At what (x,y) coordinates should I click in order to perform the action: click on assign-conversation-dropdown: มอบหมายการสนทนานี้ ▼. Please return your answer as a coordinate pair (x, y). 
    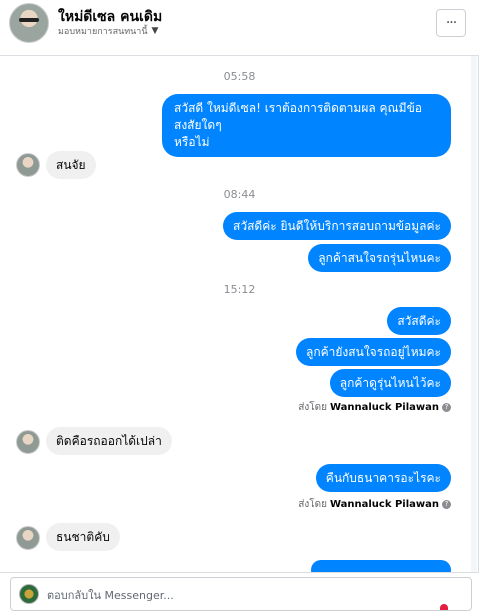
    Looking at the image, I should click on (108, 31).